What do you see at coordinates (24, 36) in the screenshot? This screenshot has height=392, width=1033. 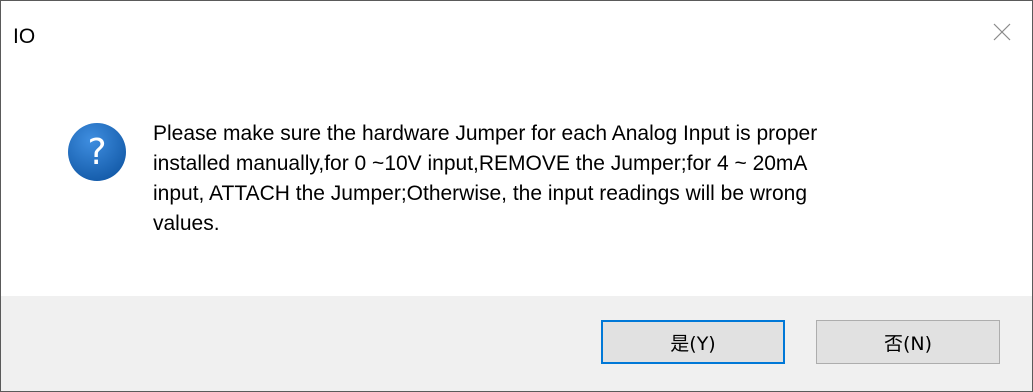 I see `window-title: IO` at bounding box center [24, 36].